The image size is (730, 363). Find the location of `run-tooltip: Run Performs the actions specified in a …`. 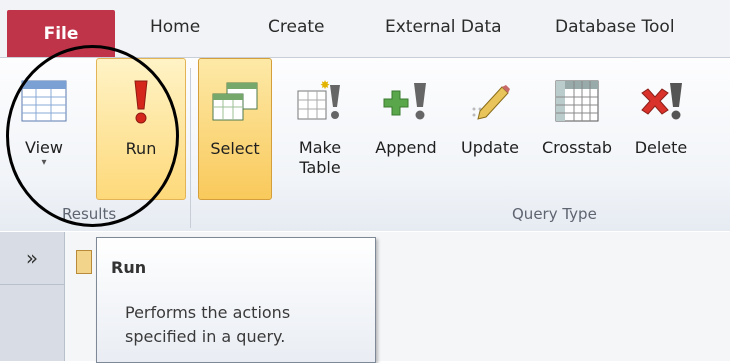

run-tooltip: Run Performs the actions specified in a … is located at coordinates (236, 300).